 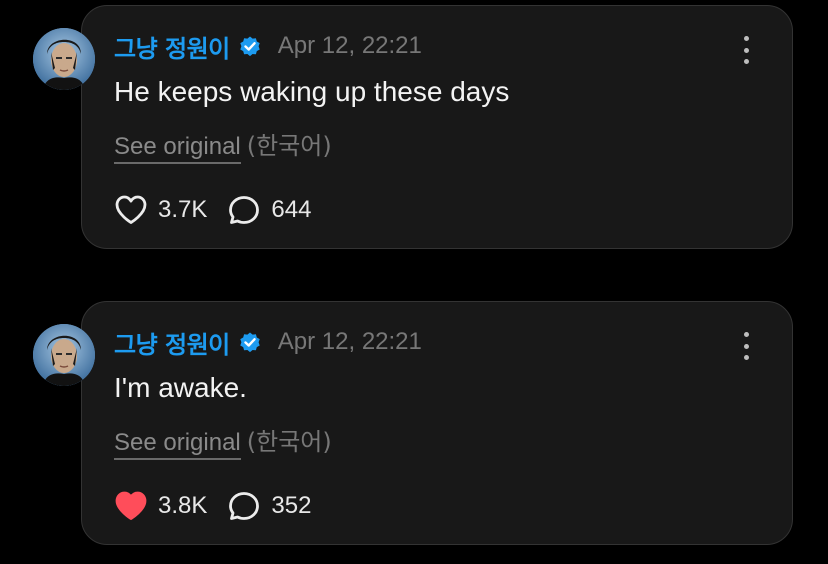 I want to click on post-text: I'm awake., so click(x=180, y=387).